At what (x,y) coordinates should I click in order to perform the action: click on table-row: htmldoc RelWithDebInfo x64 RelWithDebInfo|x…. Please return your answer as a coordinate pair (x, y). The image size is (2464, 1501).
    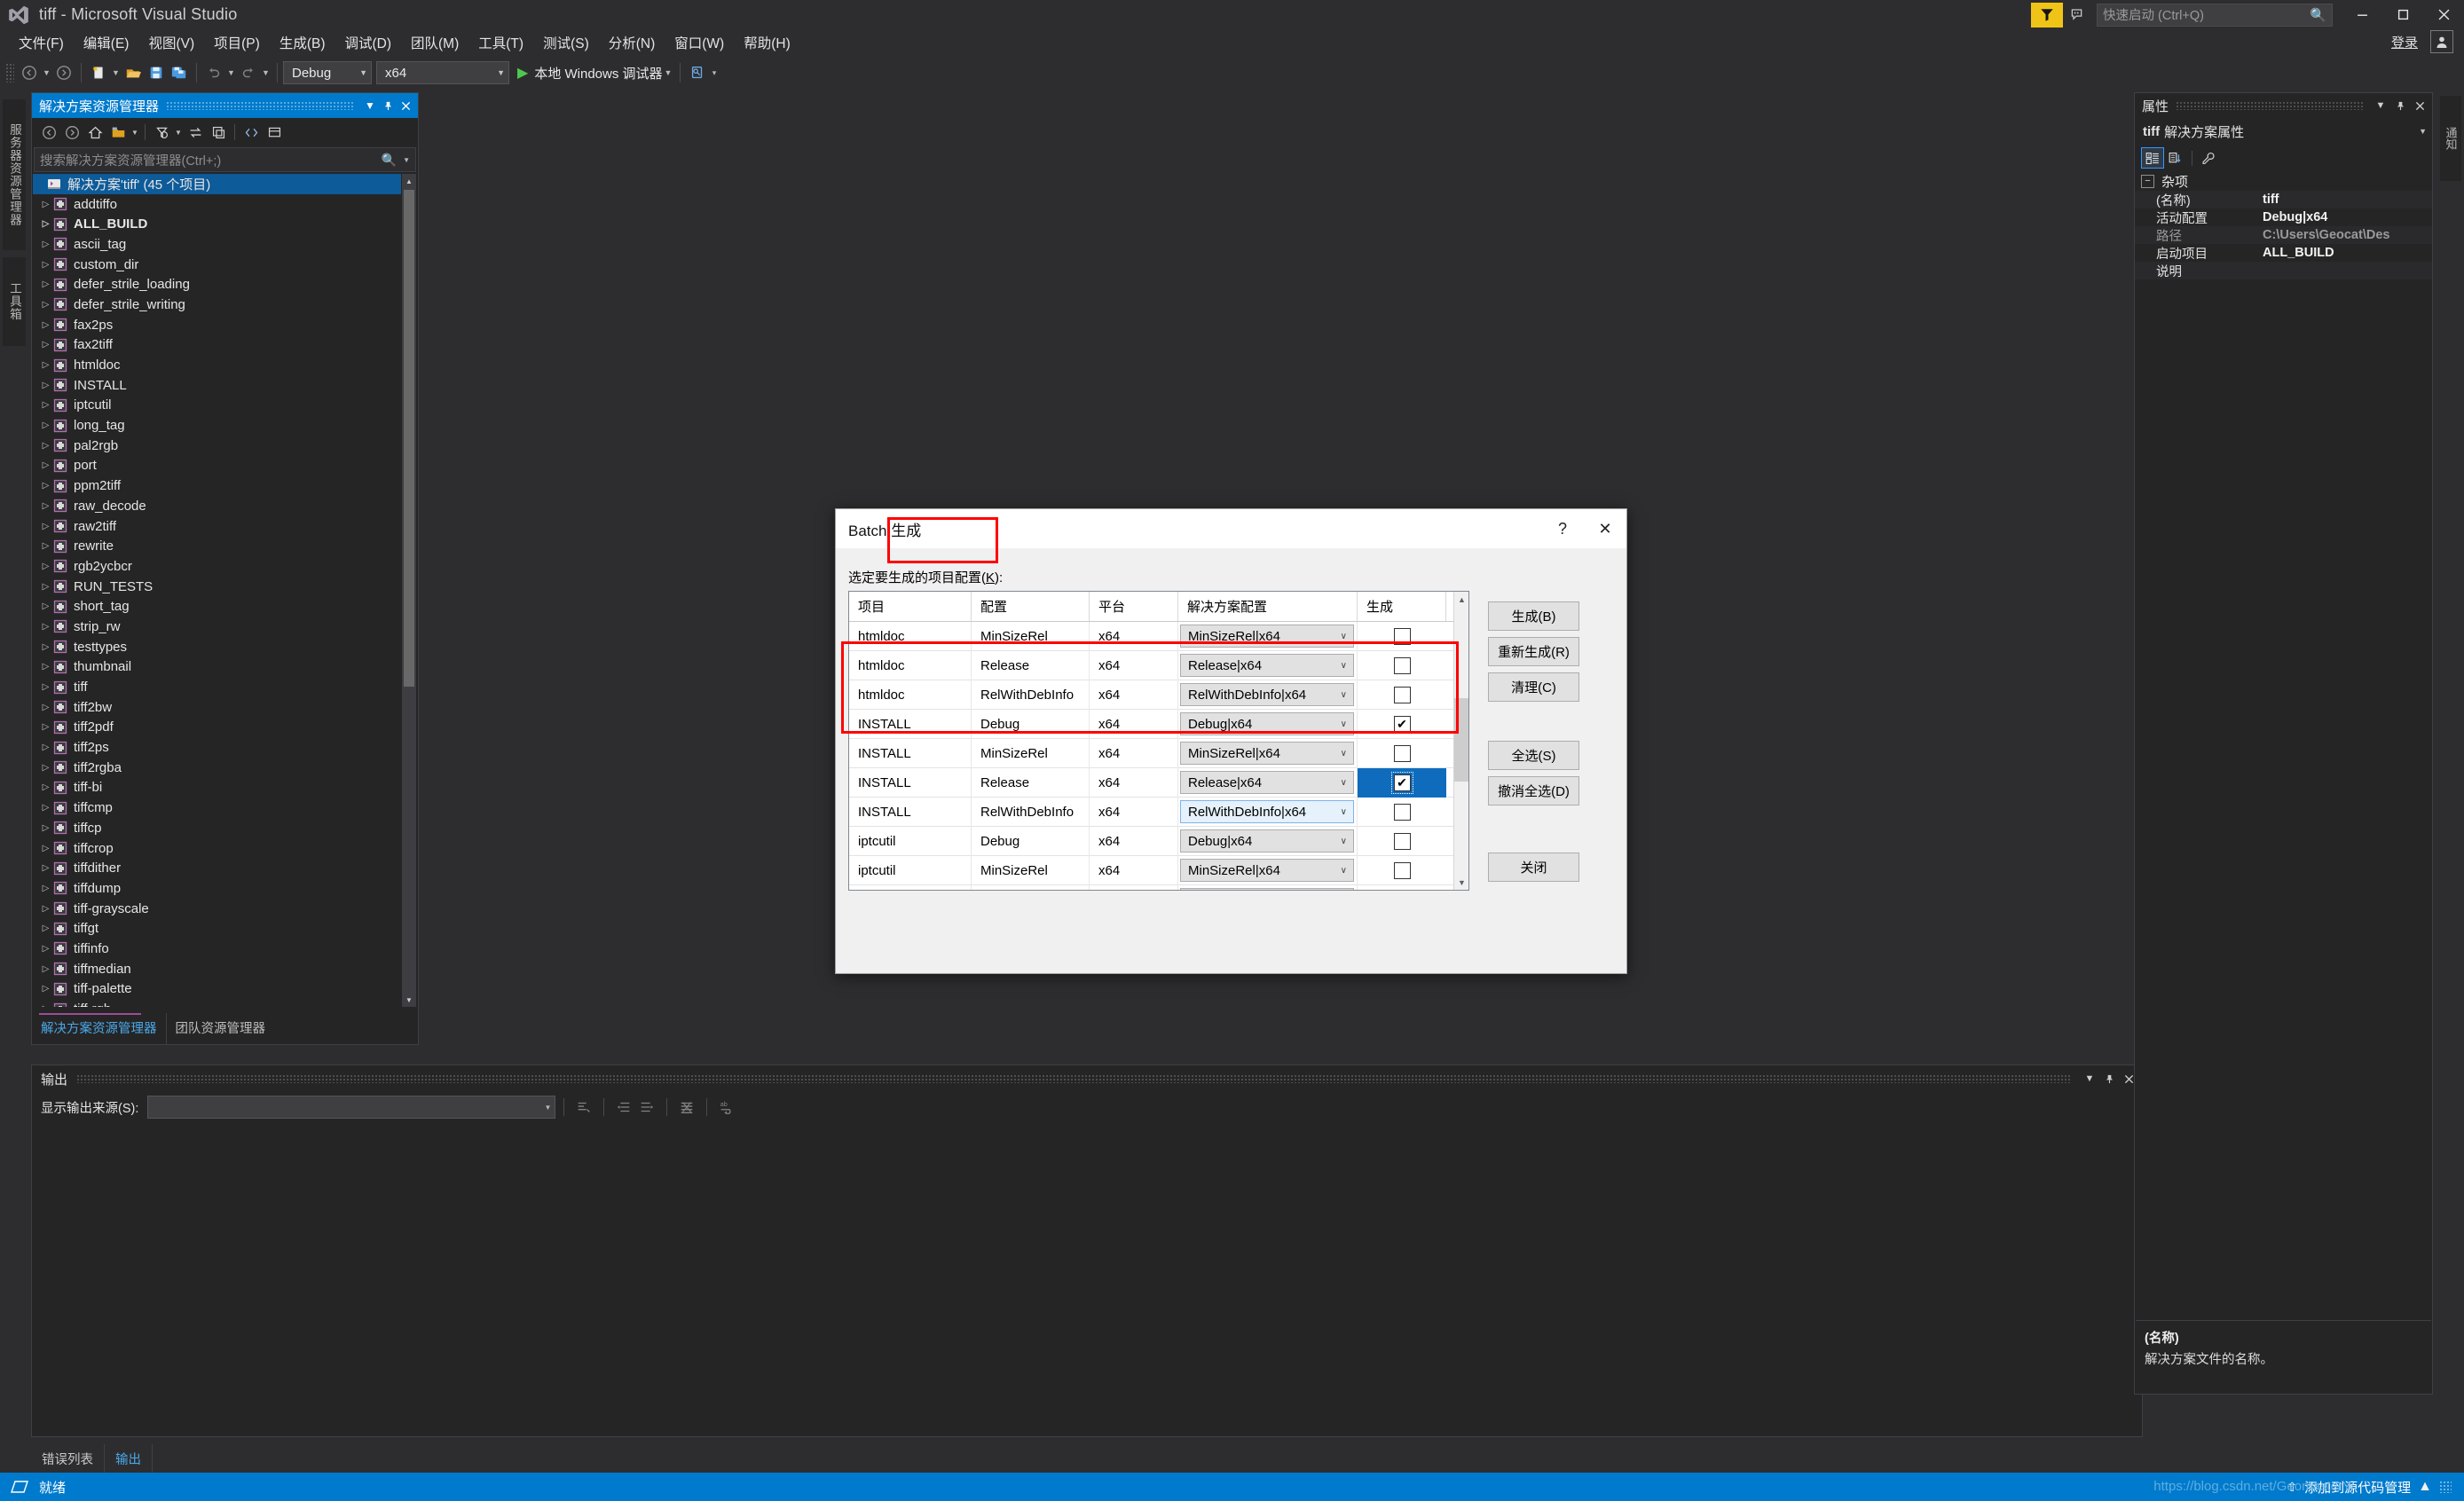
    Looking at the image, I should click on (1158, 695).